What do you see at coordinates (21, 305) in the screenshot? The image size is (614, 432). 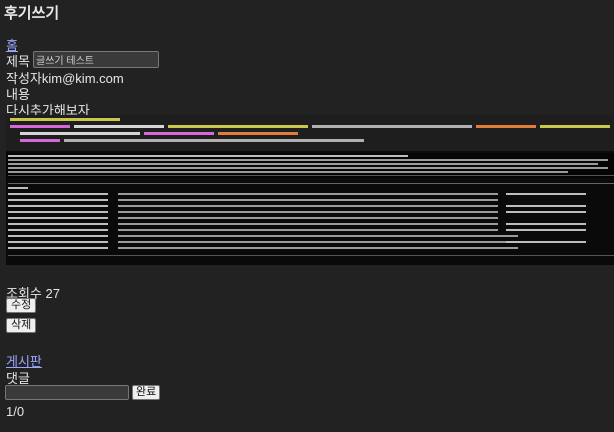 I see `edit-button: 수정` at bounding box center [21, 305].